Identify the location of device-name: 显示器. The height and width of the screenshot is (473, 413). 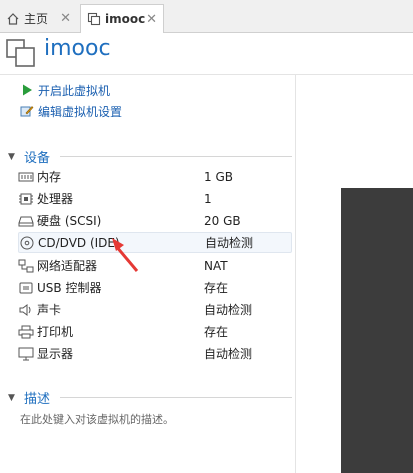
(55, 354).